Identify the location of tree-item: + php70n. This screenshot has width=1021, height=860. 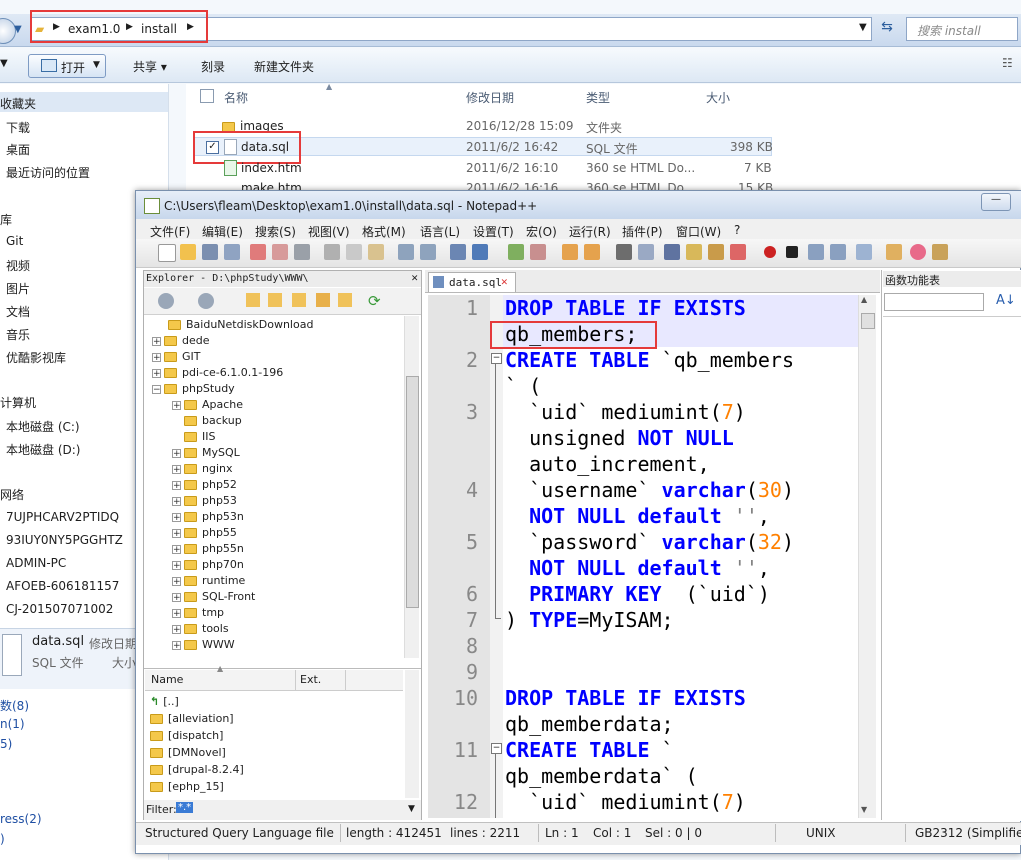
(208, 564).